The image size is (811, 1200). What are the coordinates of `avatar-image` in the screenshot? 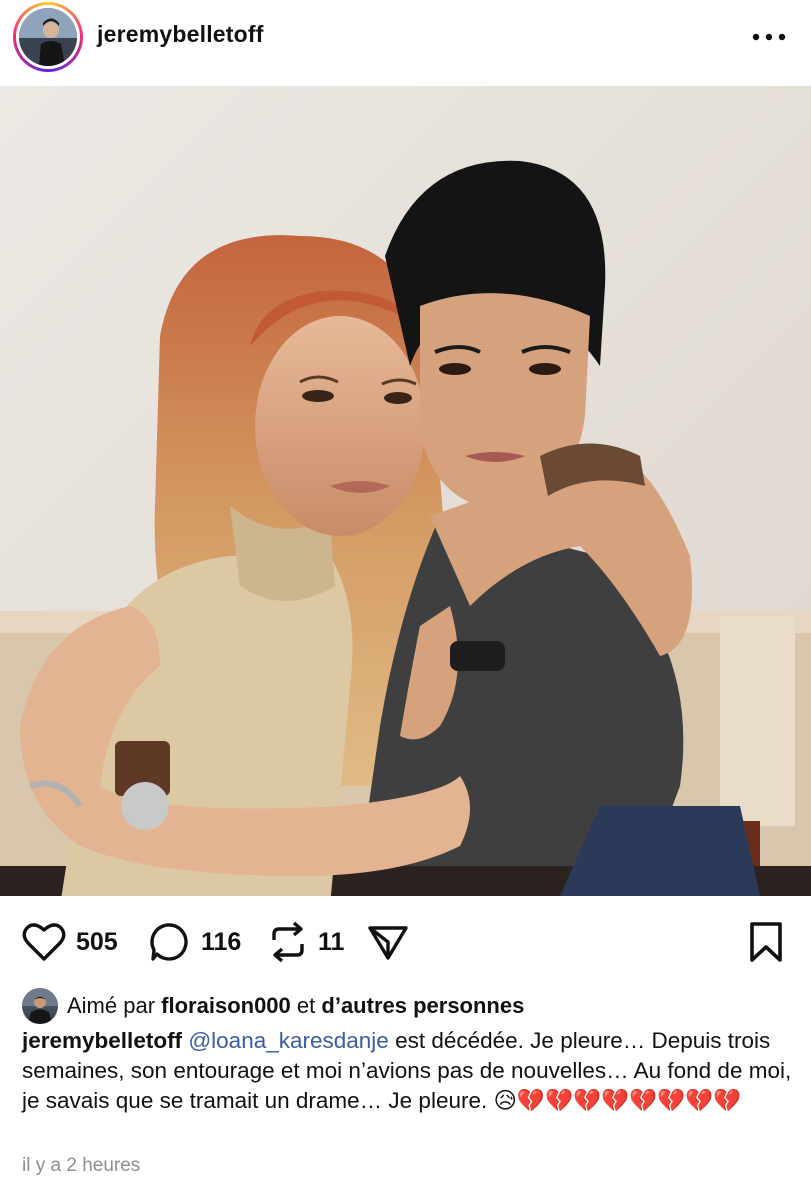 It's located at (48, 37).